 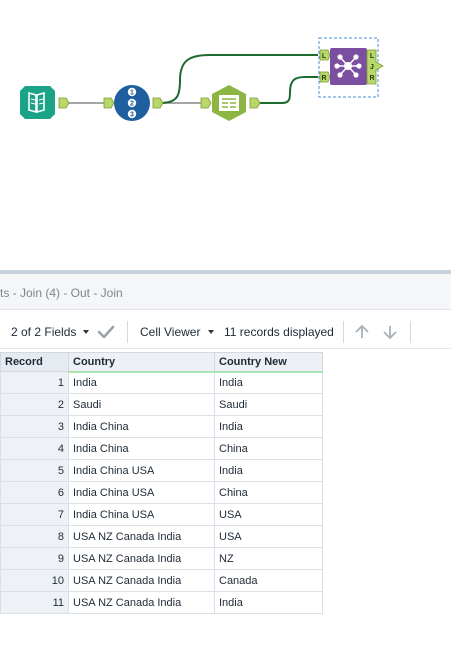 I want to click on text-to-columns-icon, so click(x=229, y=103).